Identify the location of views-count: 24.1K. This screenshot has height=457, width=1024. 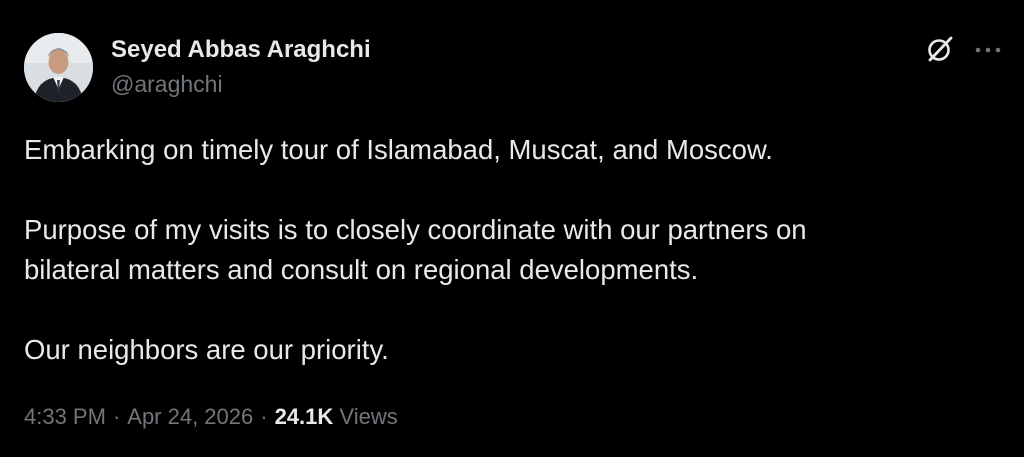
(304, 416).